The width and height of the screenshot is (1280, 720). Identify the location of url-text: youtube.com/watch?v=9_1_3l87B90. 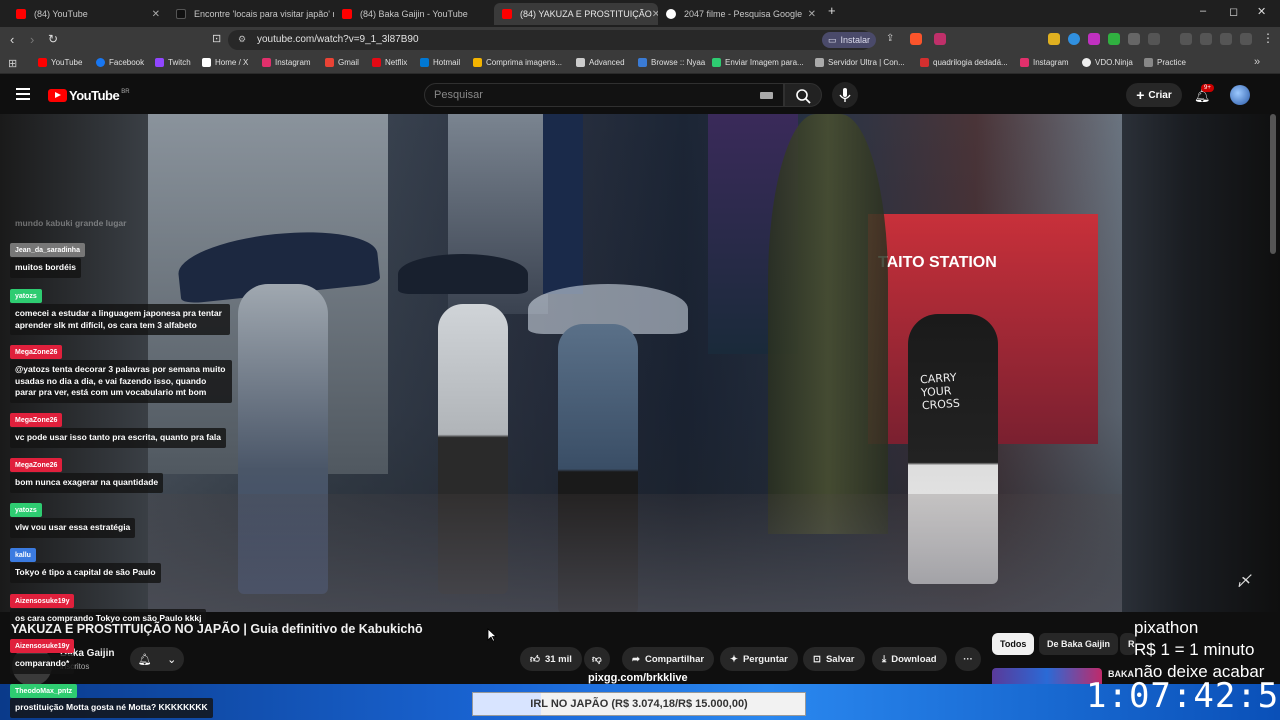
(338, 39).